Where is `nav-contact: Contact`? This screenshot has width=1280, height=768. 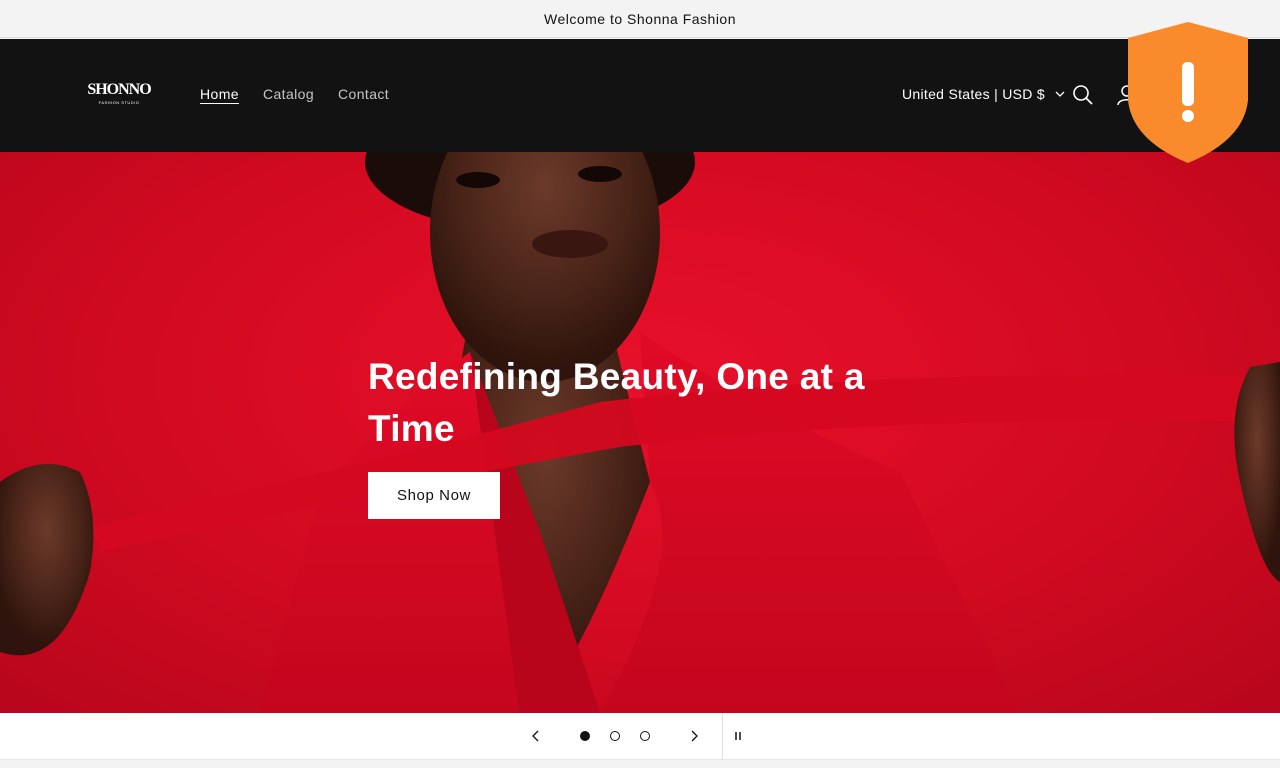 nav-contact: Contact is located at coordinates (363, 94).